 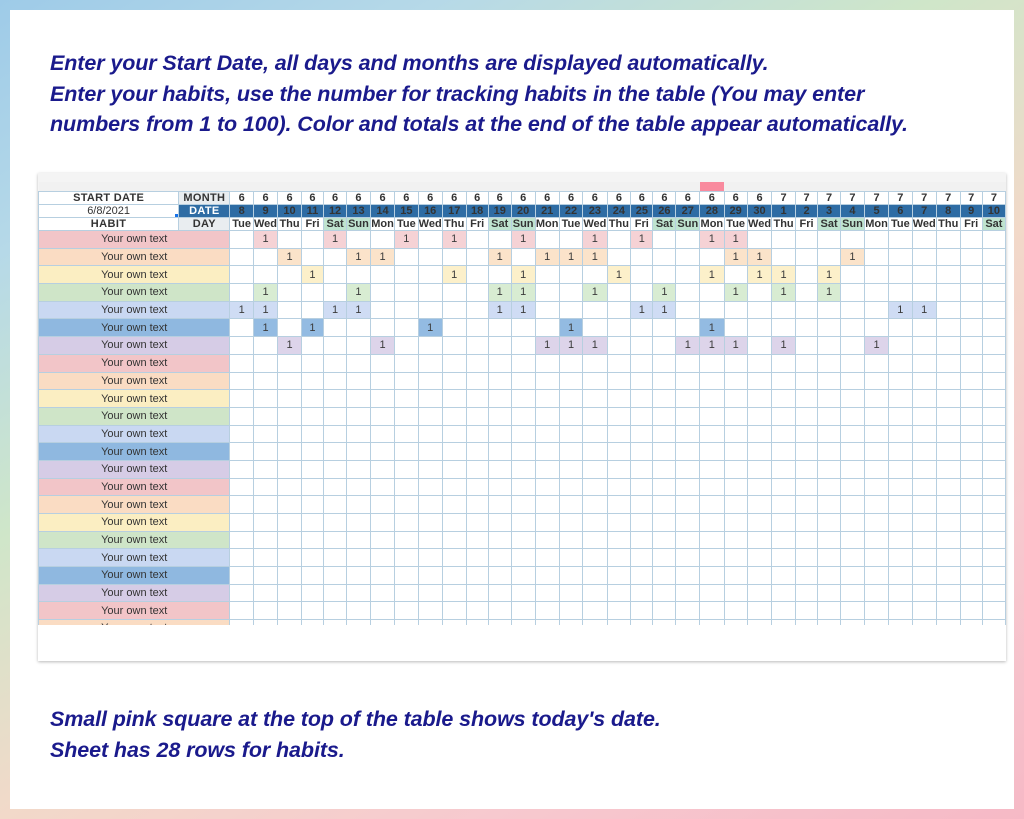 I want to click on day-cell: Sat, so click(x=829, y=224).